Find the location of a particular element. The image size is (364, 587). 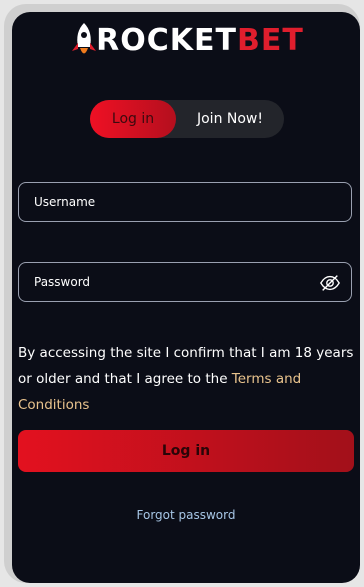

logo-text-rocket: ROCKET is located at coordinates (166, 40).